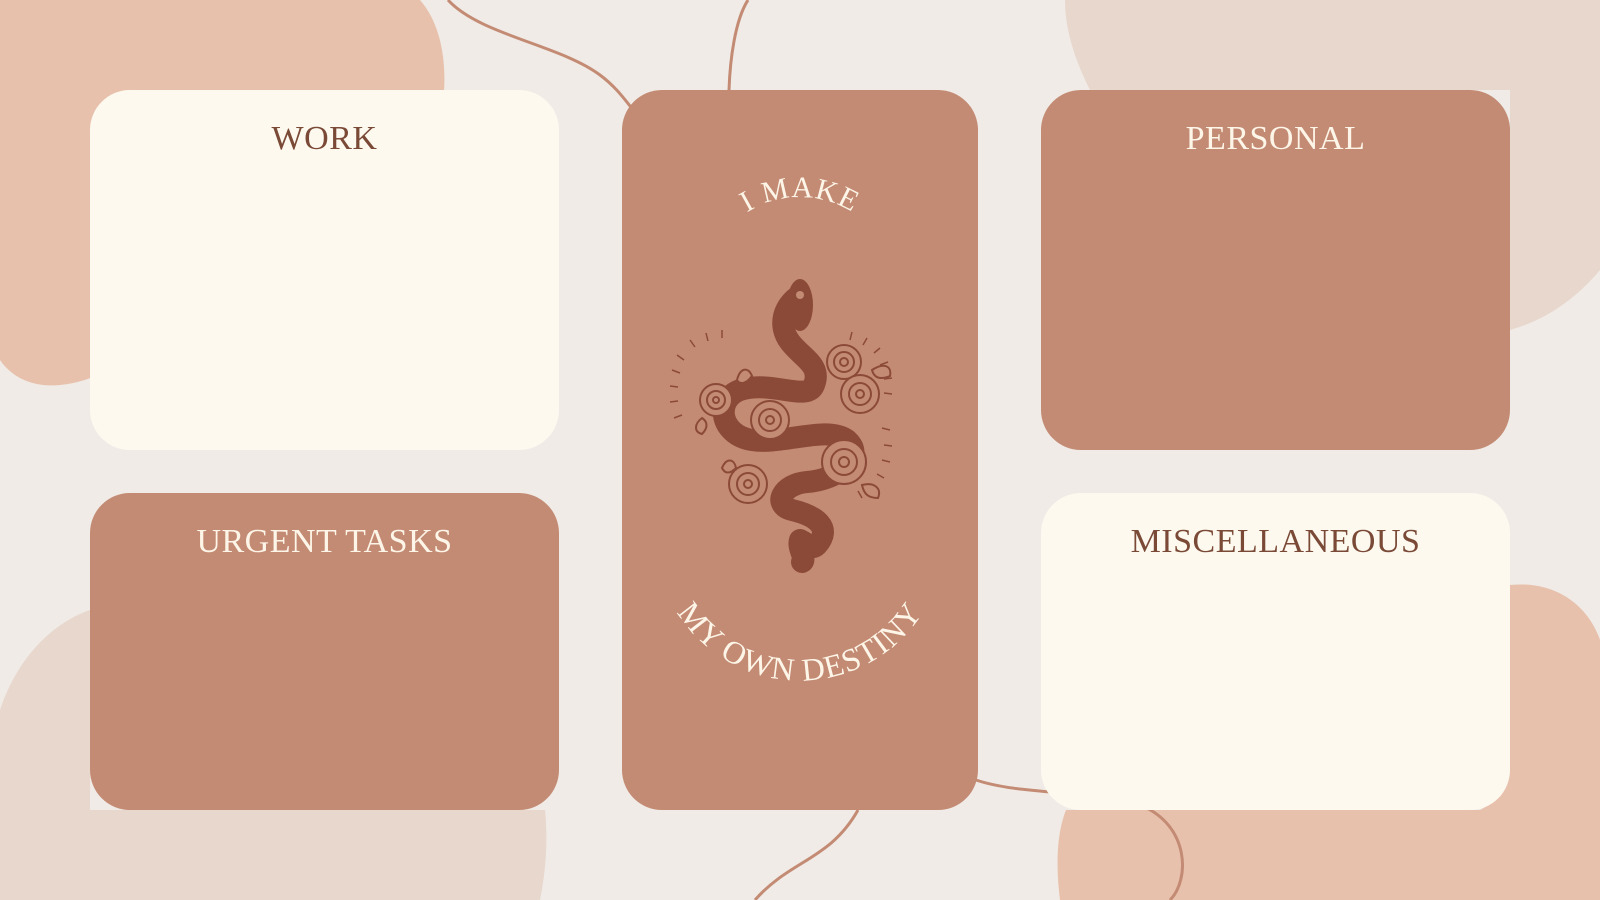  I want to click on card-personal-title: PERSONAL, so click(1275, 138).